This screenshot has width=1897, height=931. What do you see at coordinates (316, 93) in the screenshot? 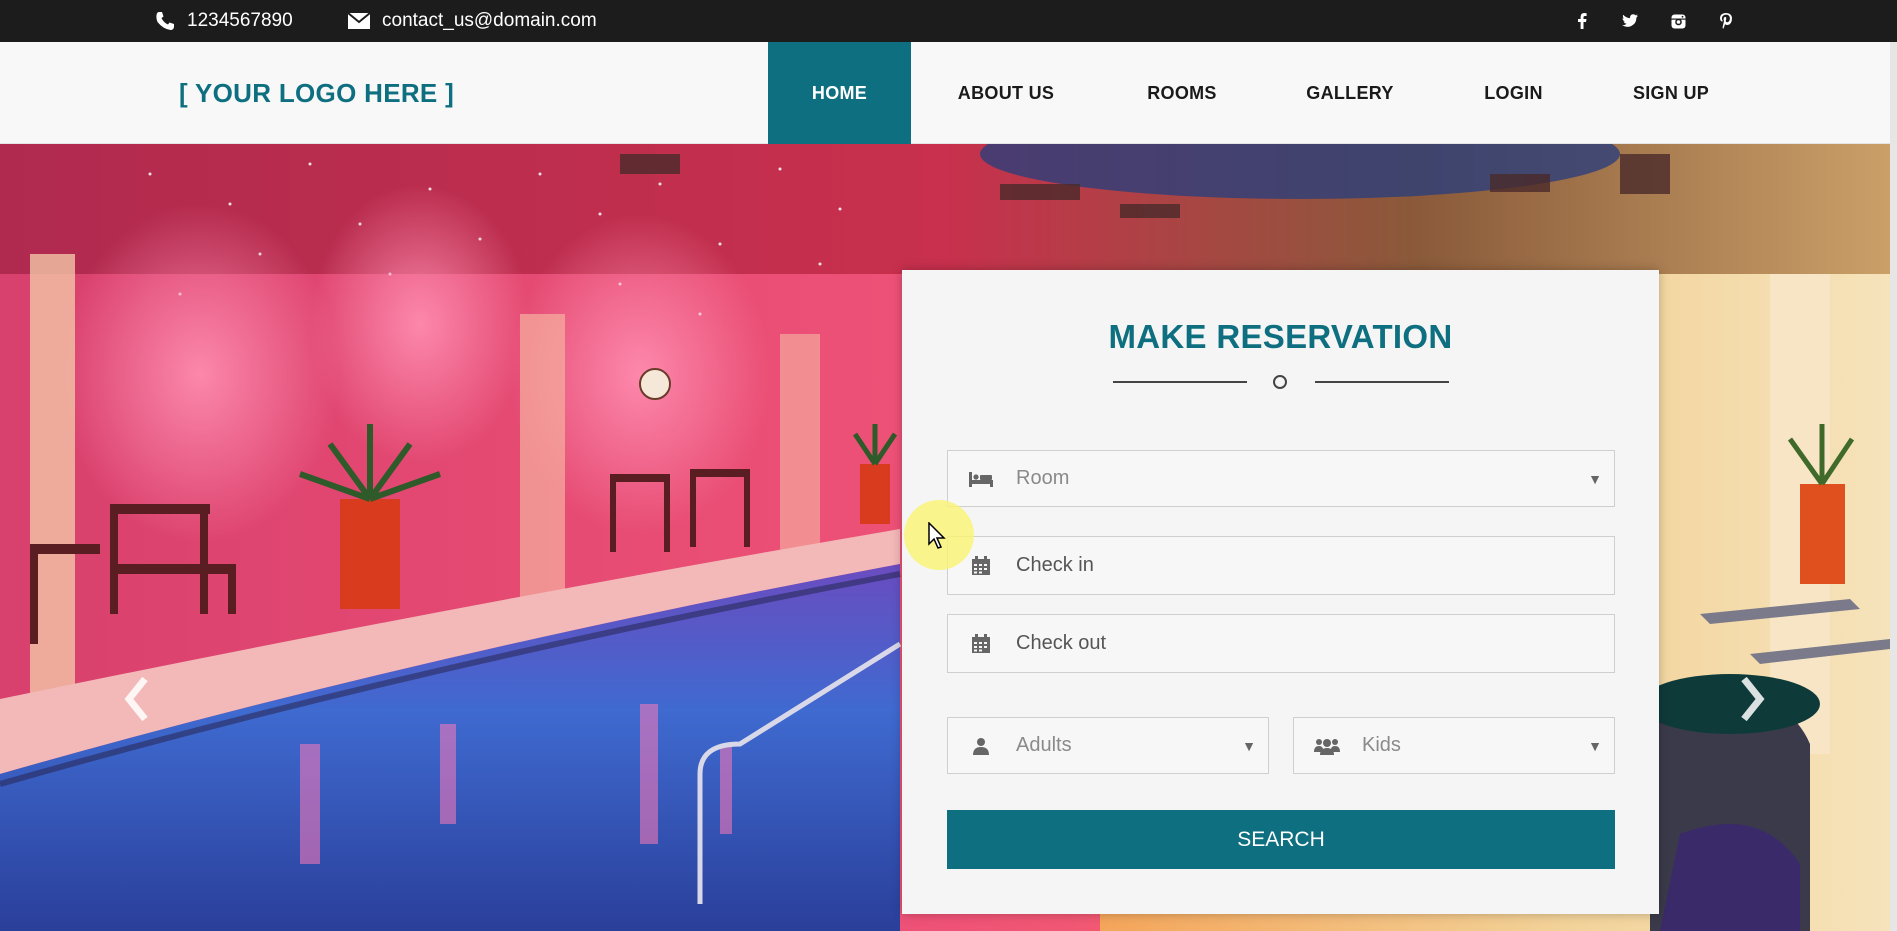
I see `site-logo: [ YOUR LOGO HERE ]` at bounding box center [316, 93].